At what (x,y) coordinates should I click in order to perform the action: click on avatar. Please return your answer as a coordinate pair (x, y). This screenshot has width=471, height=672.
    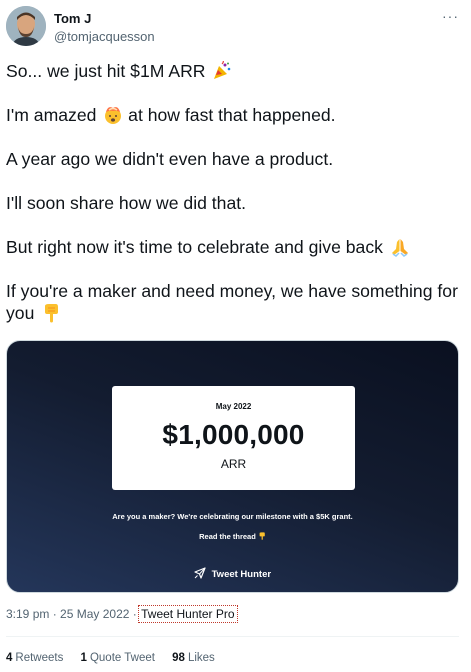
    Looking at the image, I should click on (26, 26).